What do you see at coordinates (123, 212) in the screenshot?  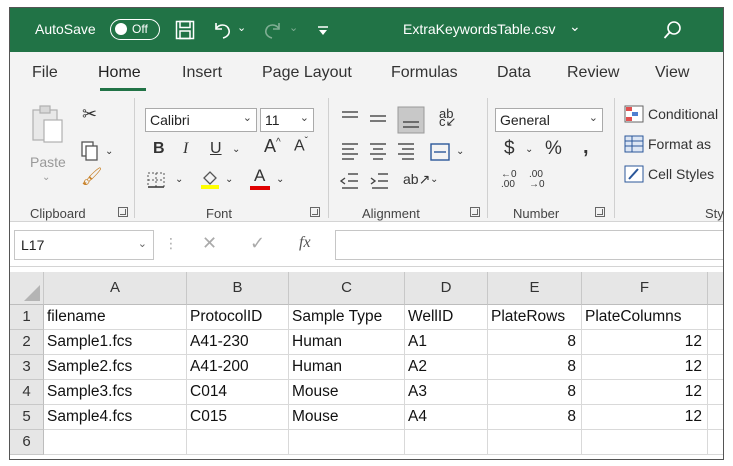 I see `clipboard-launcher-icon` at bounding box center [123, 212].